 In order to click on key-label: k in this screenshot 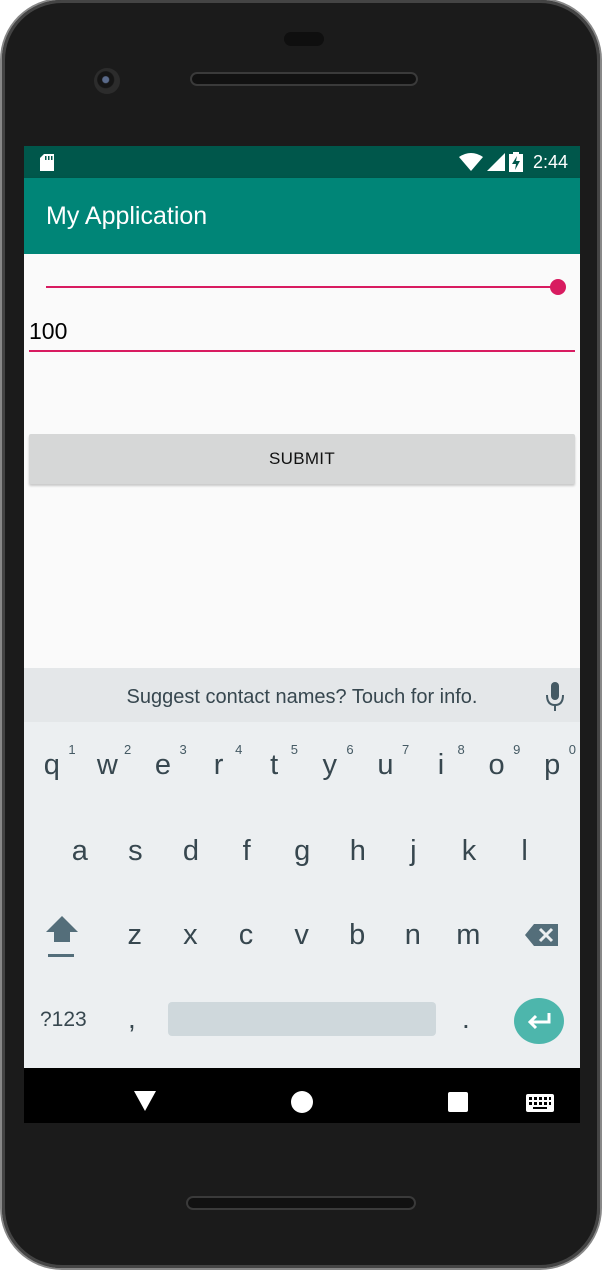, I will do `click(469, 850)`.